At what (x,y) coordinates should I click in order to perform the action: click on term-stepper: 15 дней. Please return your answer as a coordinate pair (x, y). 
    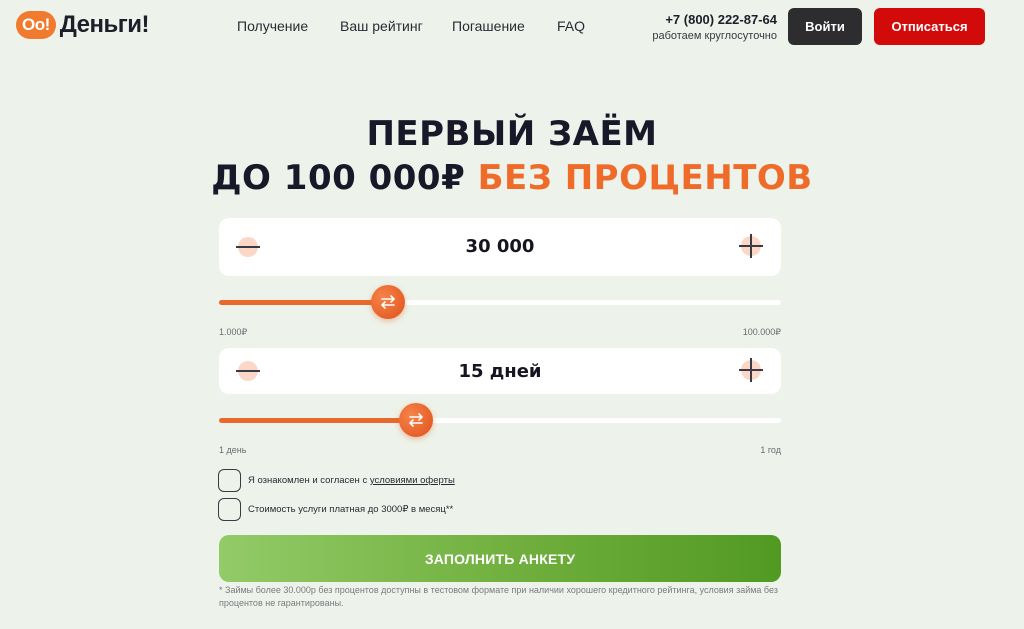
    Looking at the image, I should click on (500, 371).